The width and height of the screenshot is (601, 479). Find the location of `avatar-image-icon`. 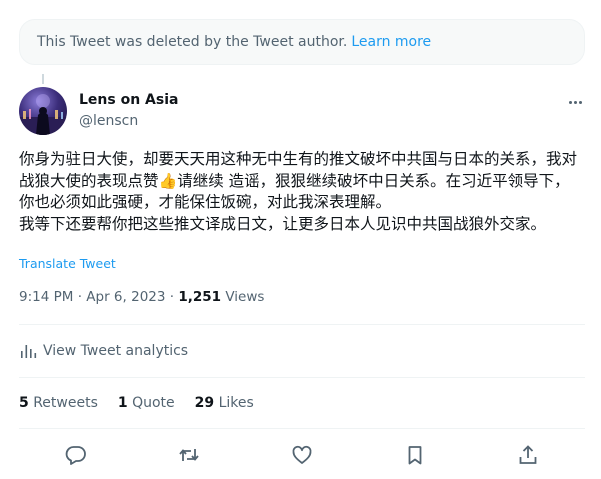

avatar-image-icon is located at coordinates (43, 114).